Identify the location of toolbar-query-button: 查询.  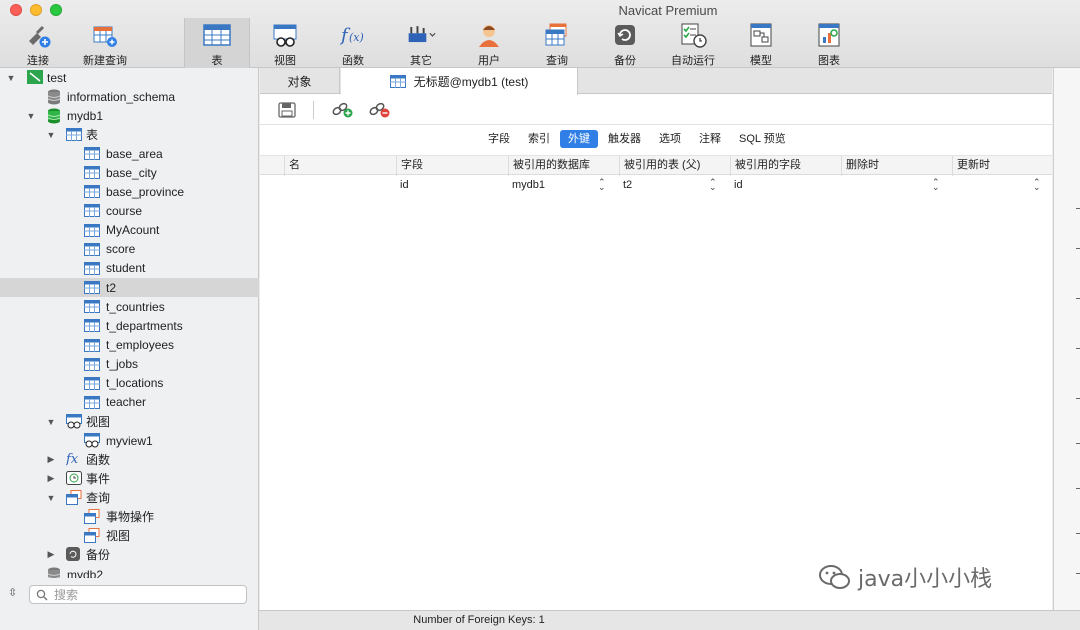
(557, 43).